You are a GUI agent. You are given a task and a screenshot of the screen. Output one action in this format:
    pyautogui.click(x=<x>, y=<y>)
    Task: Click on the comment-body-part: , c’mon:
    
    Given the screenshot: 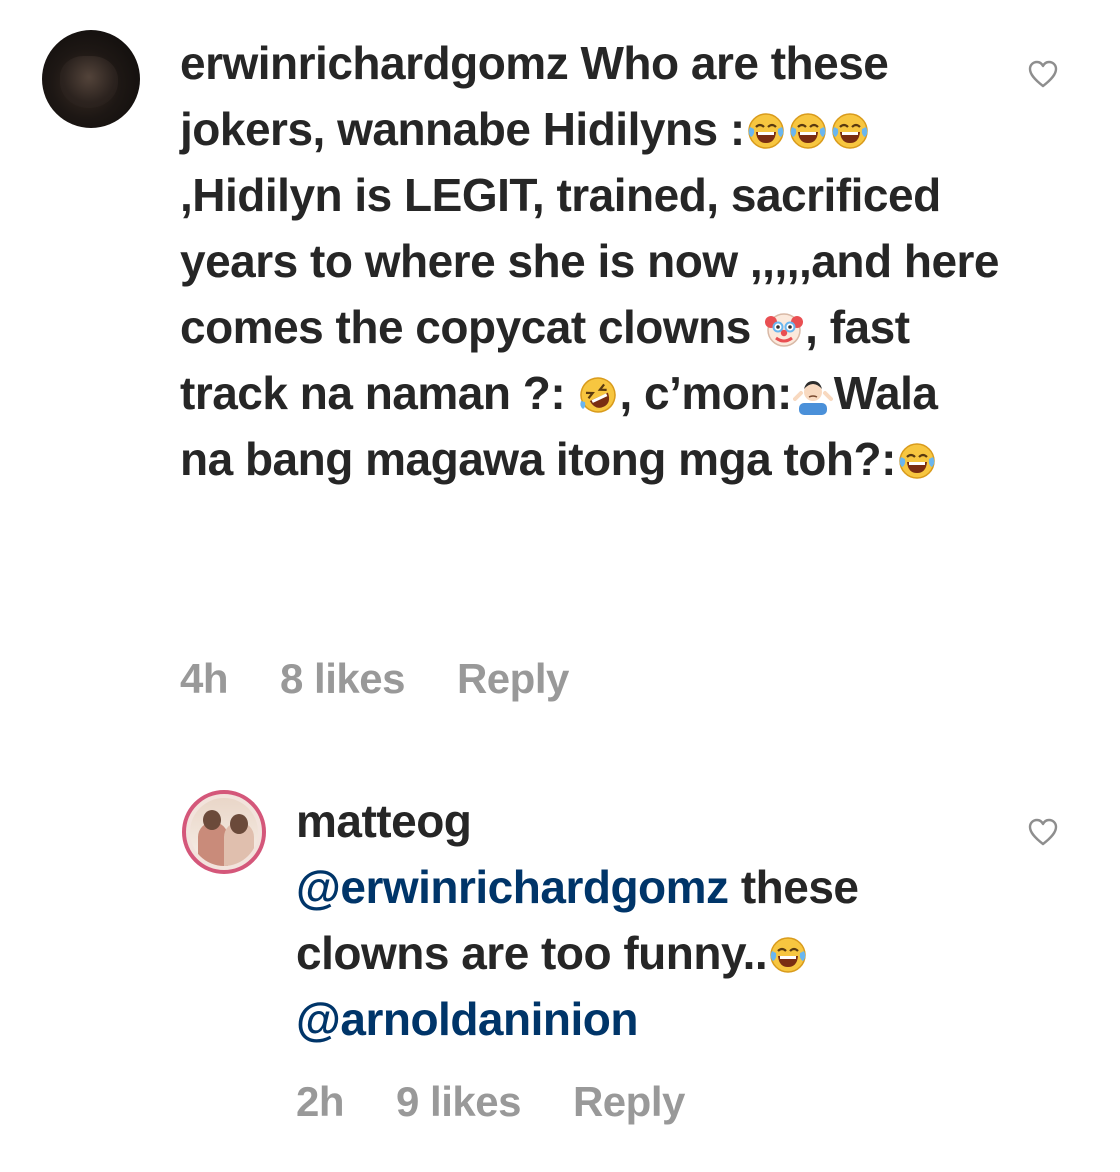 What is the action you would take?
    pyautogui.click(x=705, y=393)
    